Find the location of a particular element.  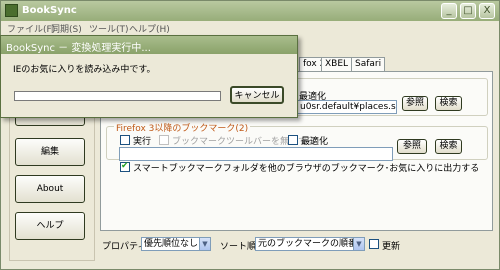

smart-bookmark-label: スマートブックマークフォルダを他のブラウザのブックマーク･お気に入りに出力する is located at coordinates (306, 169).